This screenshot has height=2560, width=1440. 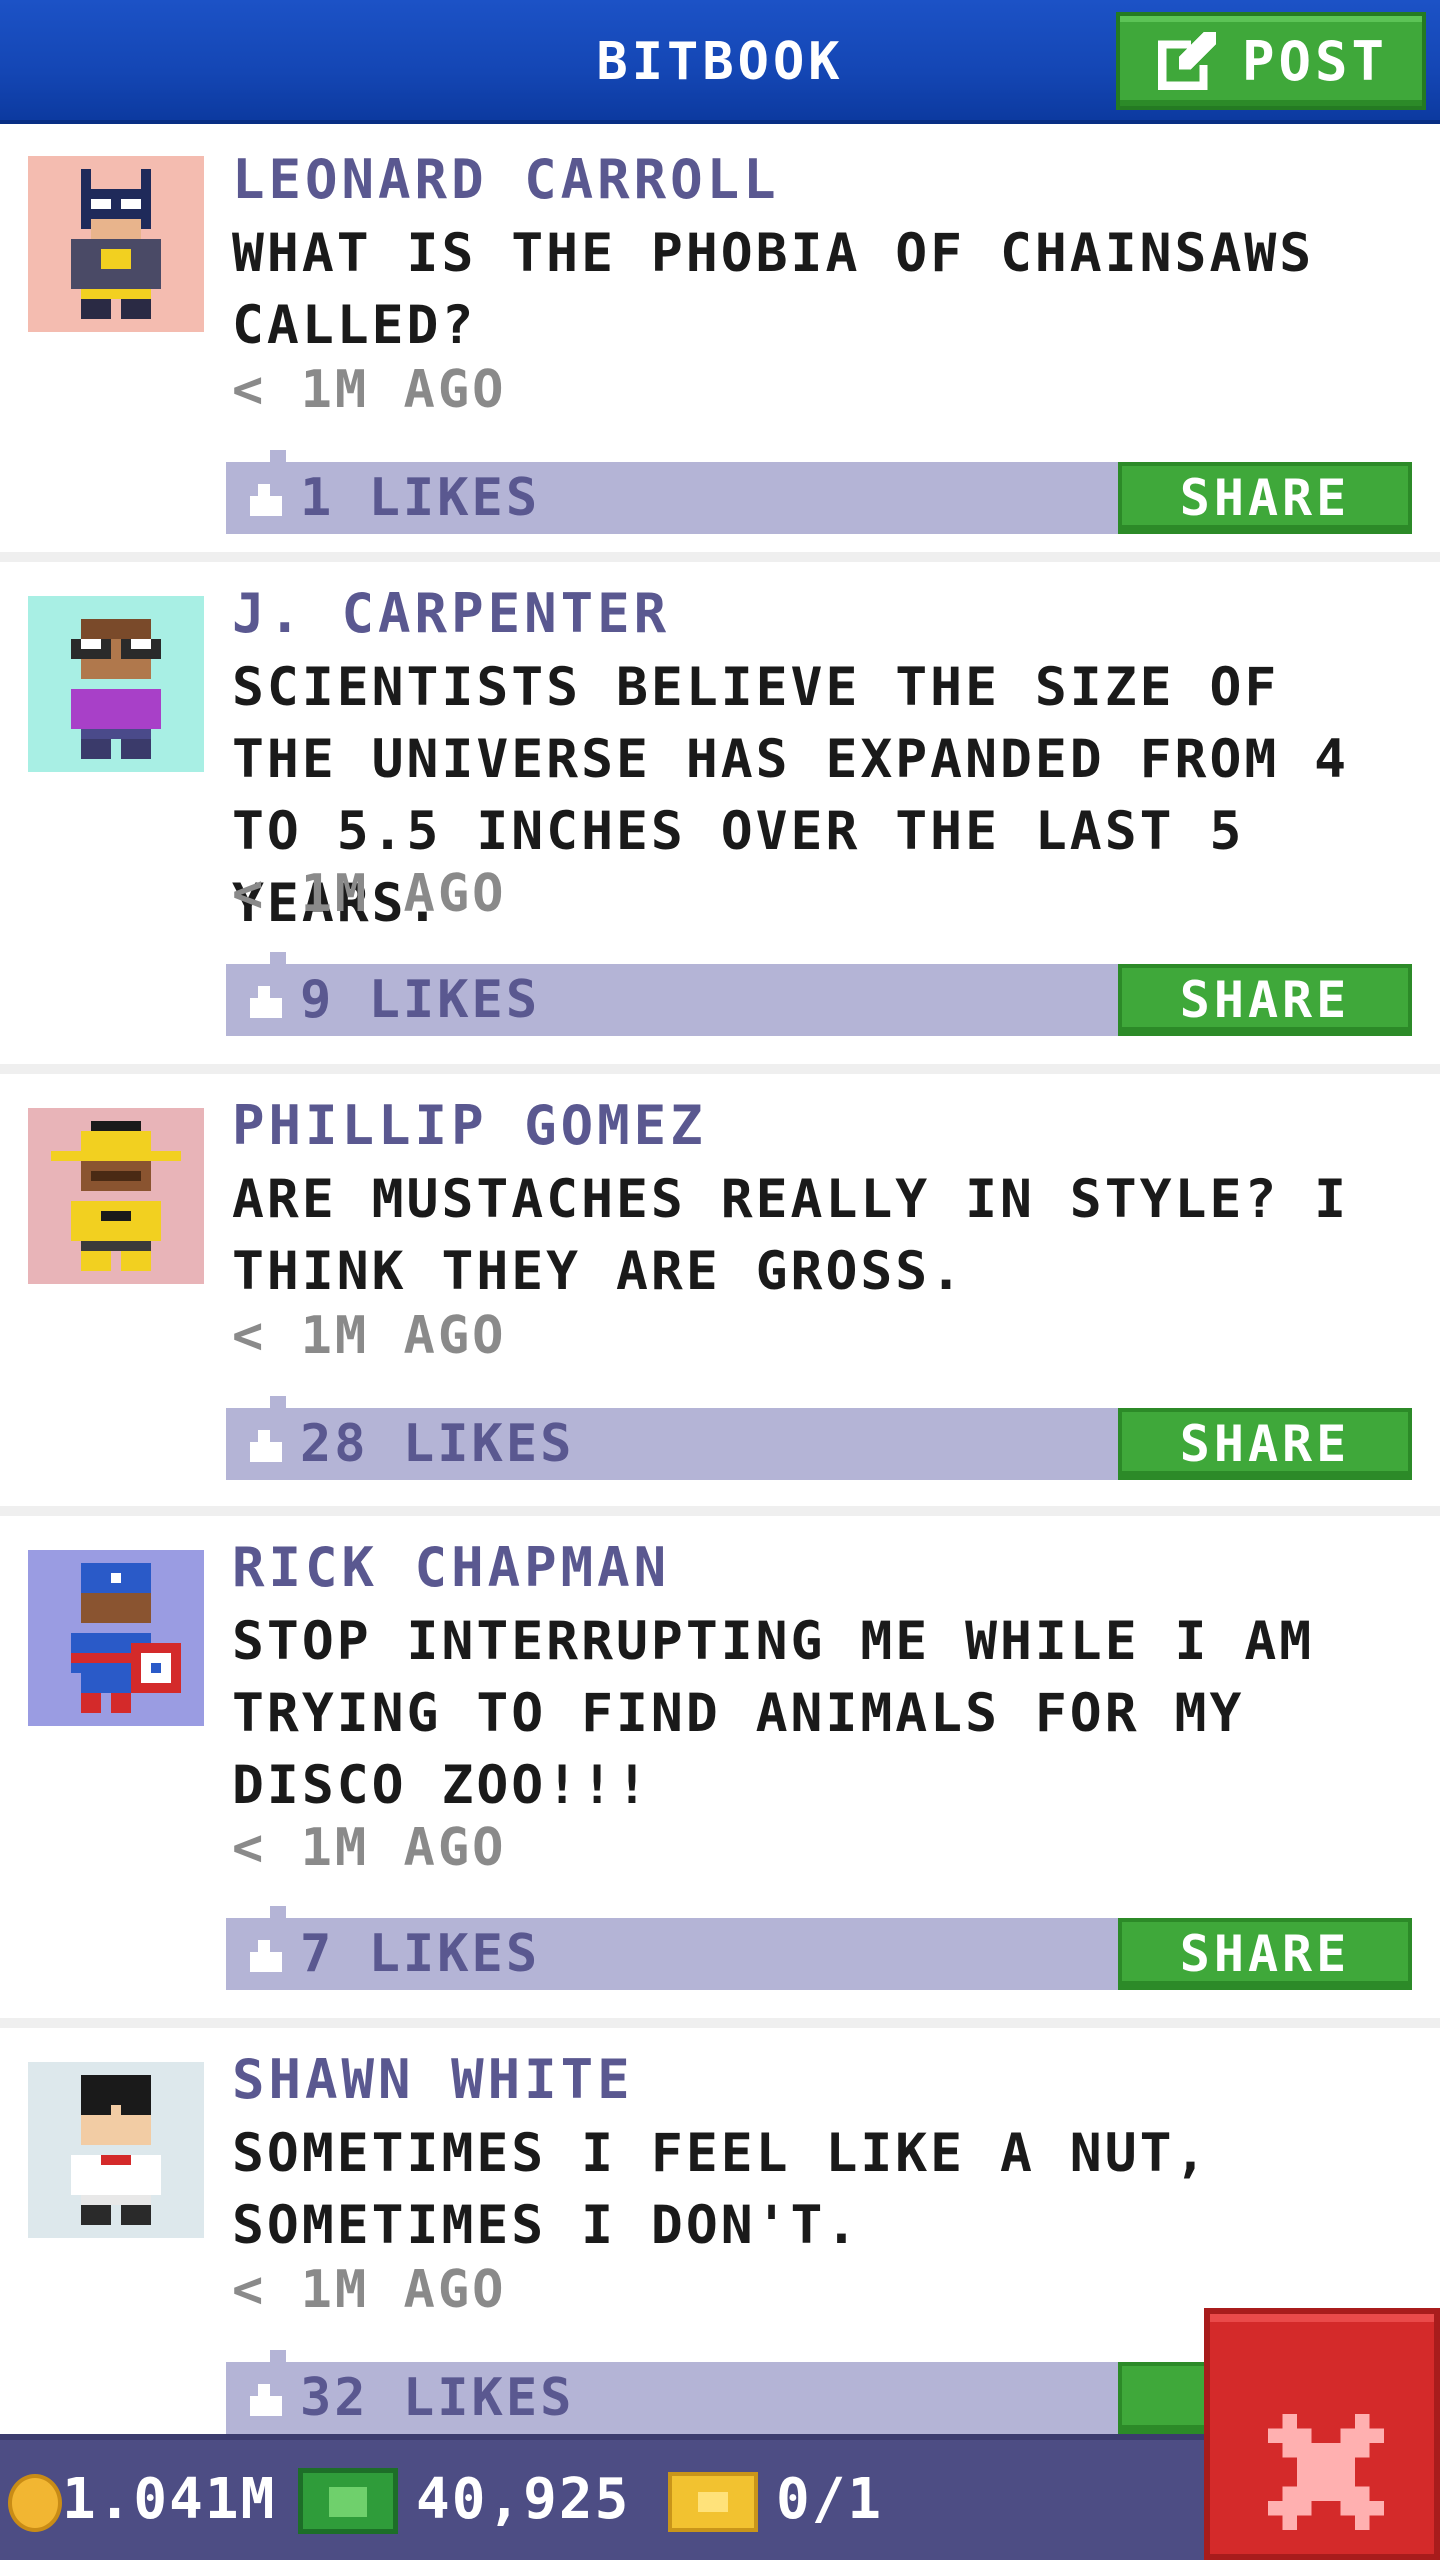 I want to click on close-button, so click(x=1322, y=2434).